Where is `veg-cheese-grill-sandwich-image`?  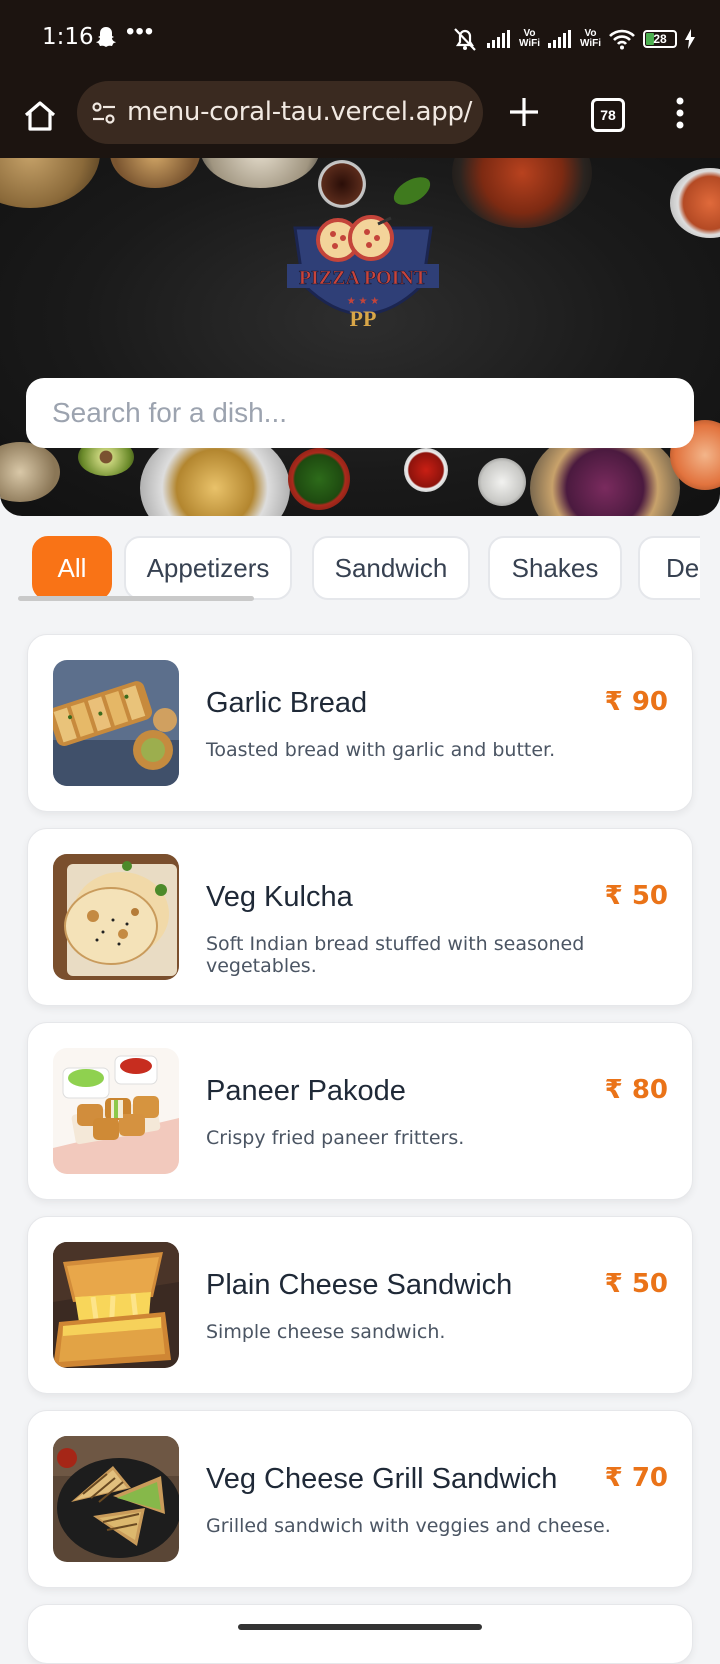 veg-cheese-grill-sandwich-image is located at coordinates (116, 1499).